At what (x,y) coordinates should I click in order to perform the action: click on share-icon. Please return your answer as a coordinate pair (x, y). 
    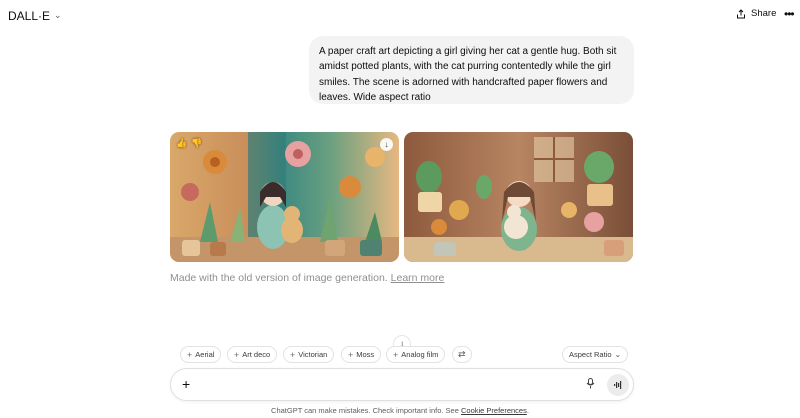
    Looking at the image, I should click on (741, 13).